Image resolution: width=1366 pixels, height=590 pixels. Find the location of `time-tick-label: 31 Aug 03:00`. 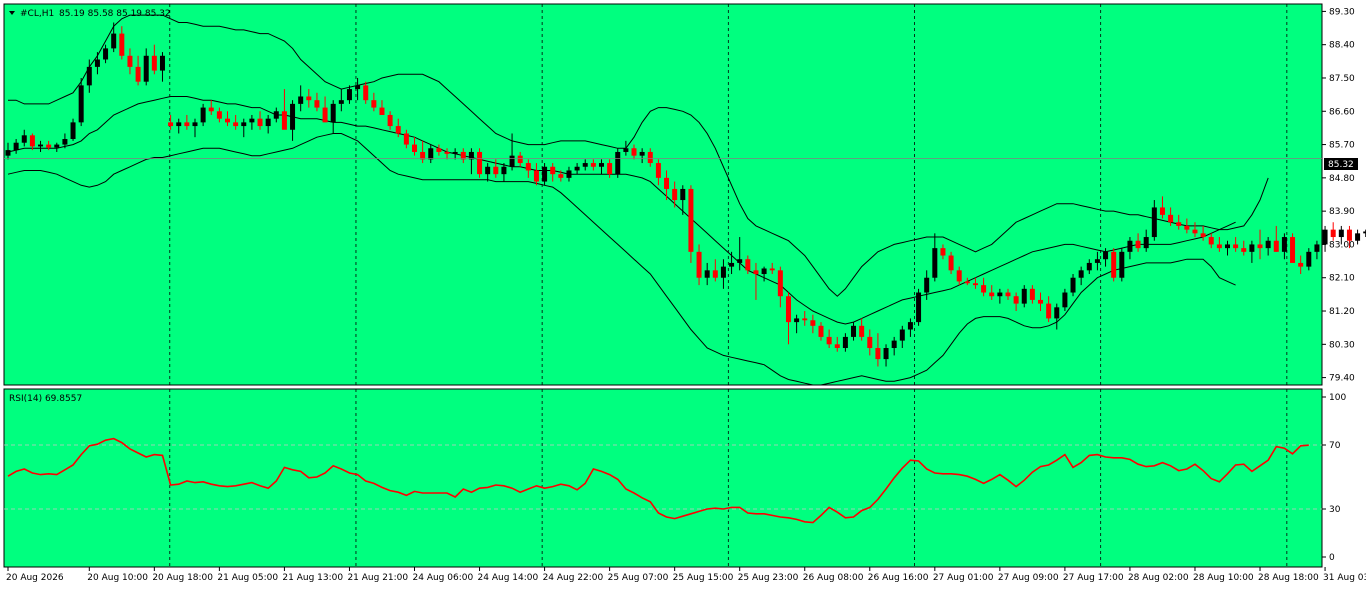

time-tick-label: 31 Aug 03:00 is located at coordinates (1344, 578).